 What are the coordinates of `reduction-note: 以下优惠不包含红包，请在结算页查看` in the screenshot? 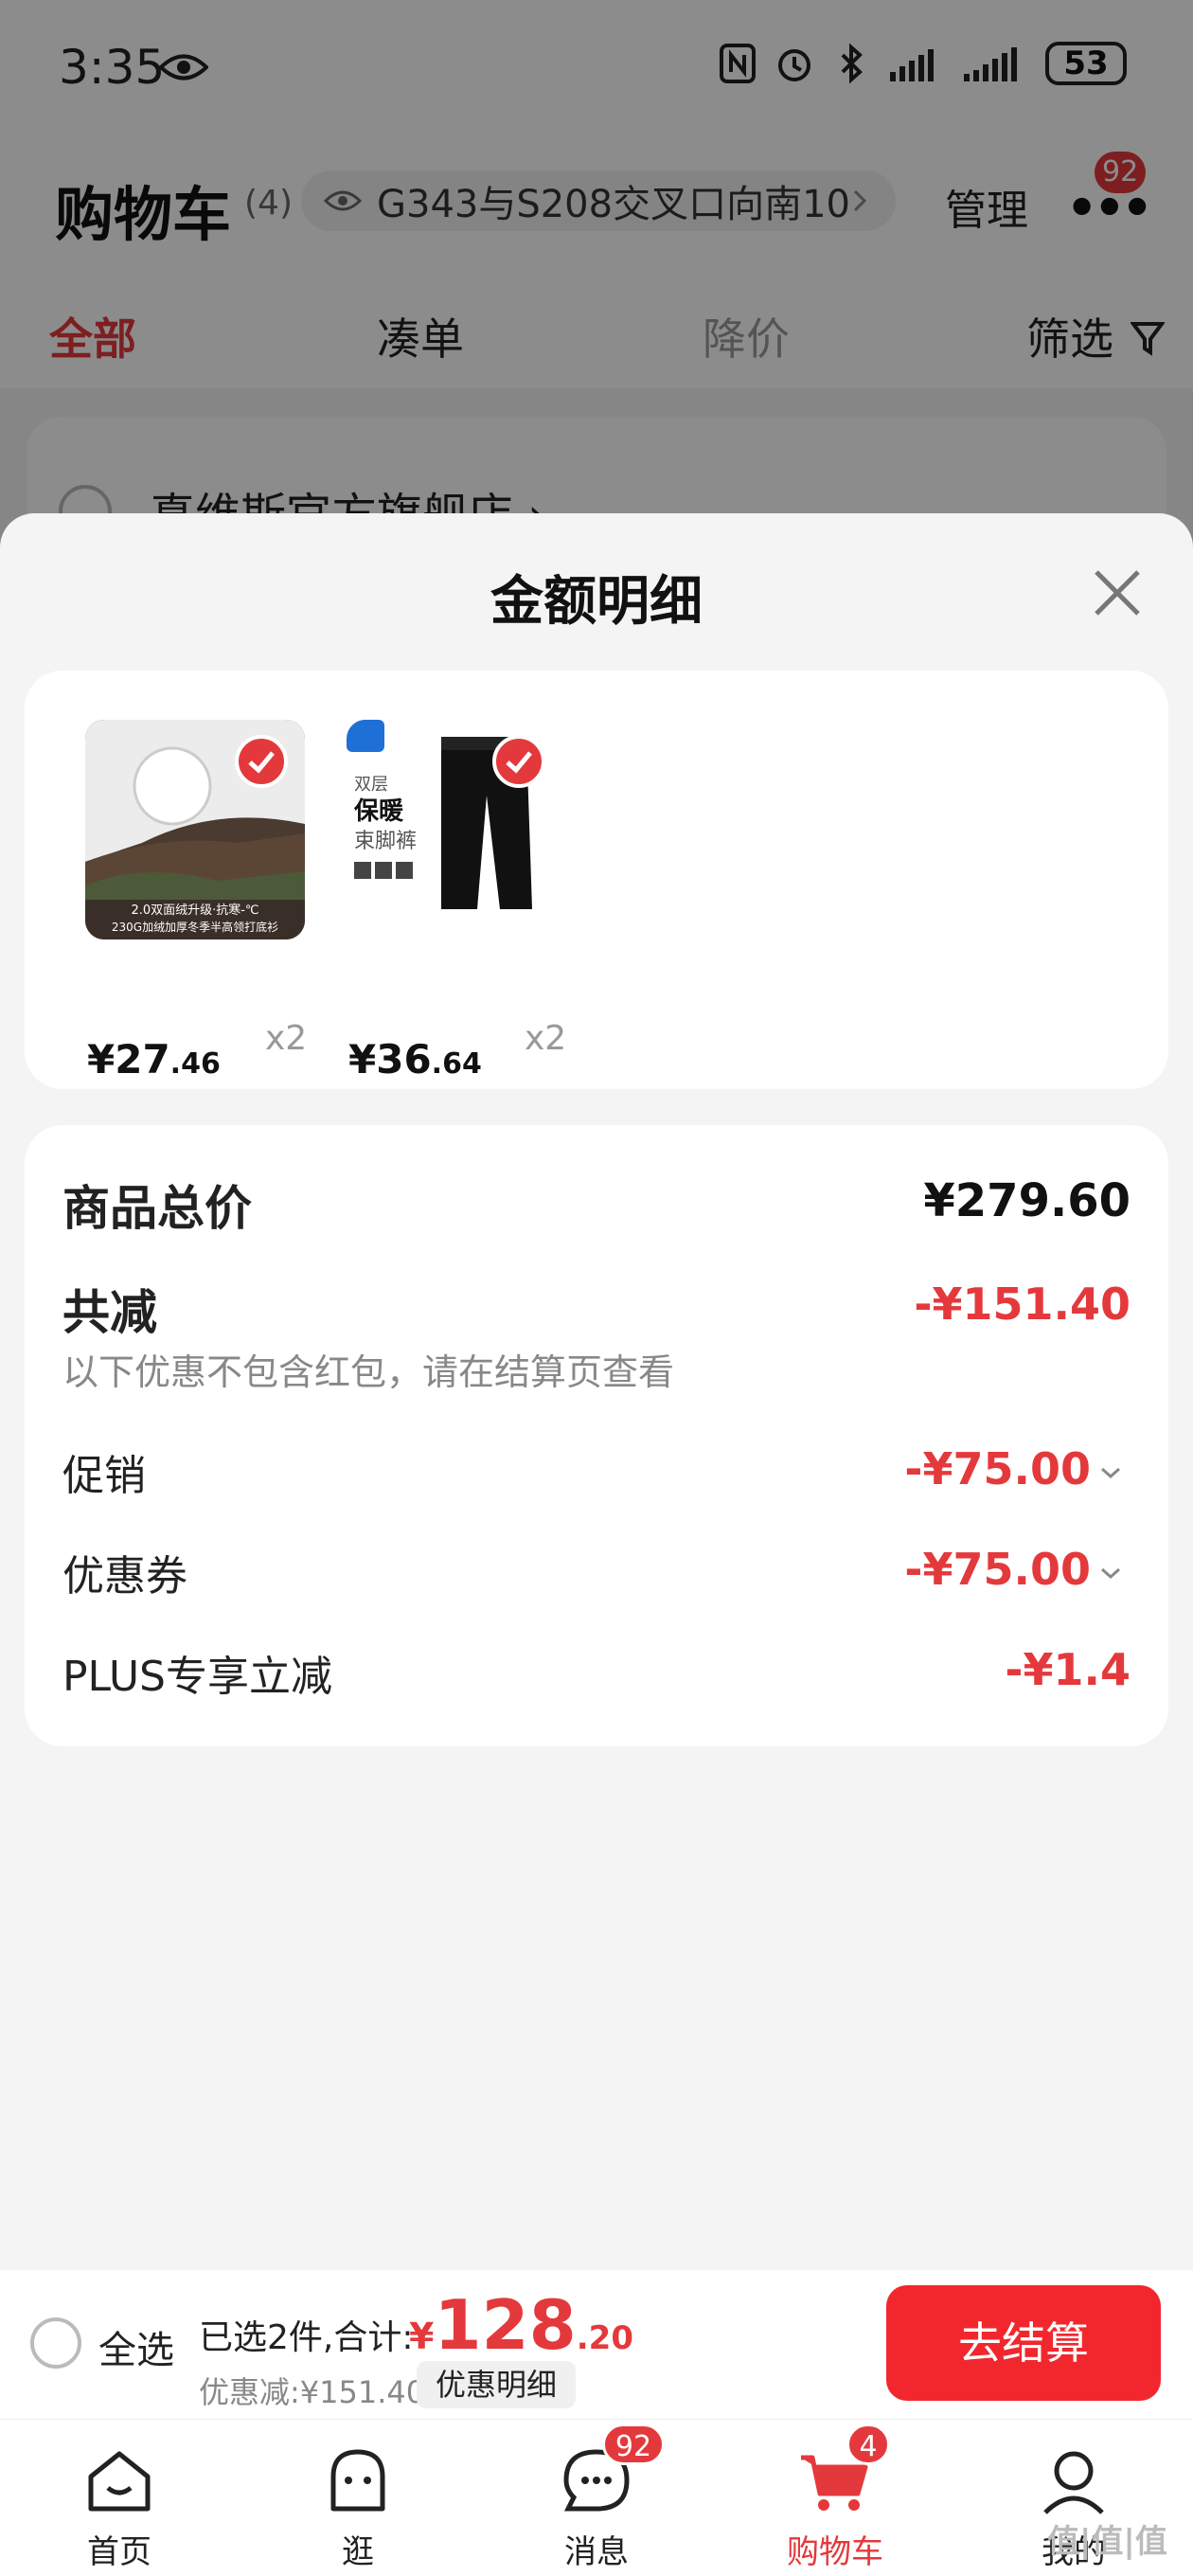 It's located at (368, 1372).